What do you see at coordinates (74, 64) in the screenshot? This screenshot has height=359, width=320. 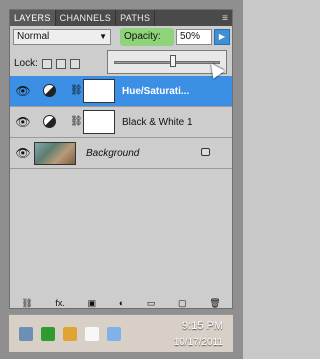 I see `lock-position-icon` at bounding box center [74, 64].